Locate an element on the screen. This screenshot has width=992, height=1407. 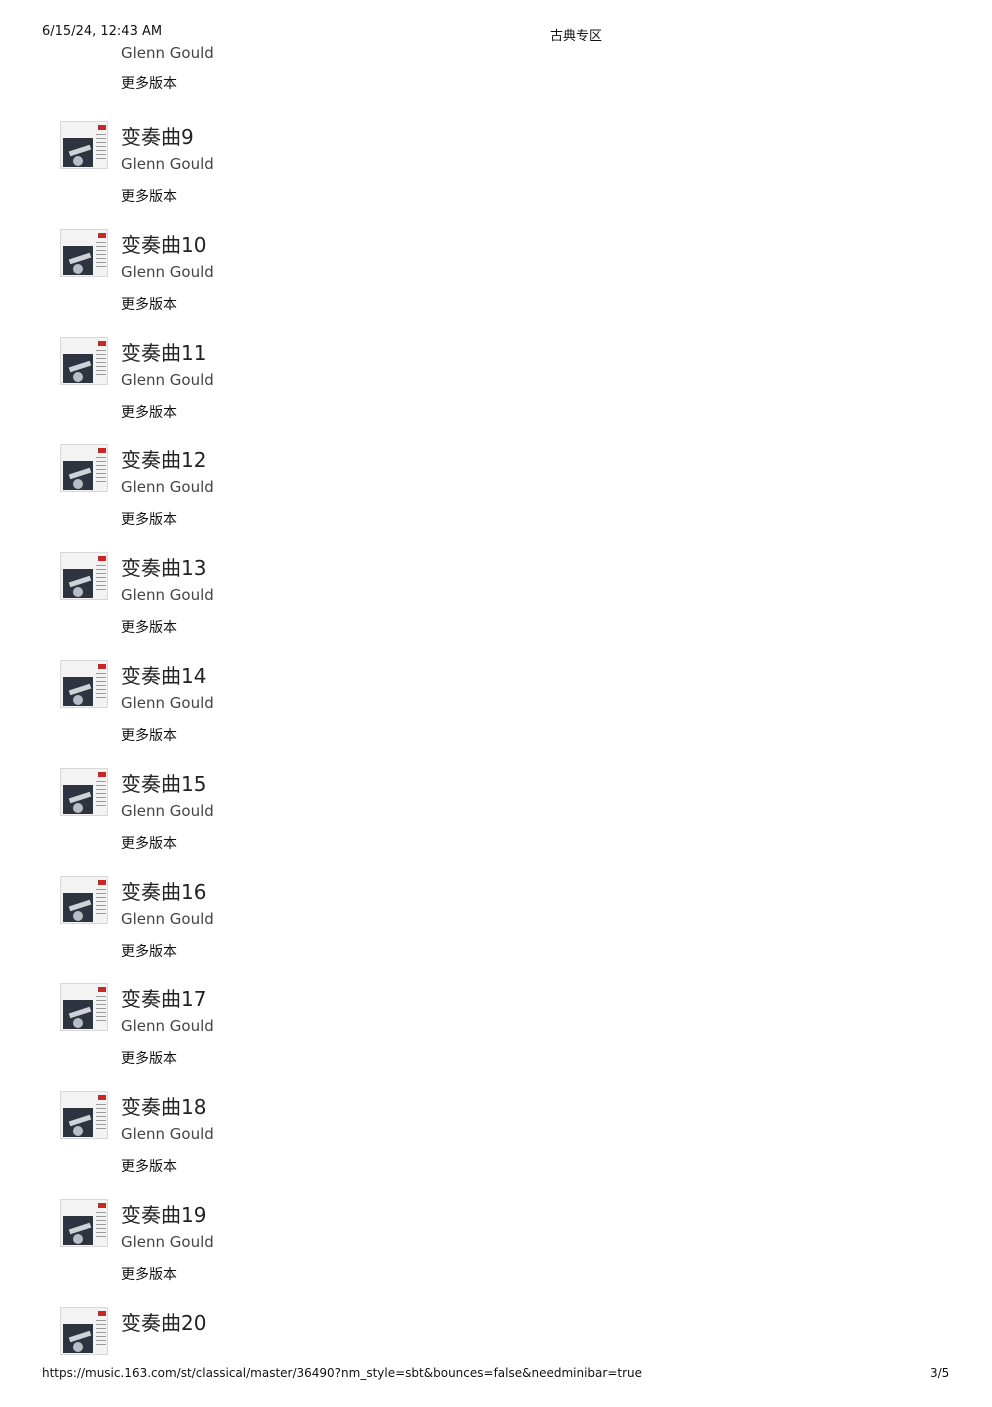
track-item: 变奏曲12 Glenn Gould 更多版本 is located at coordinates (496, 494).